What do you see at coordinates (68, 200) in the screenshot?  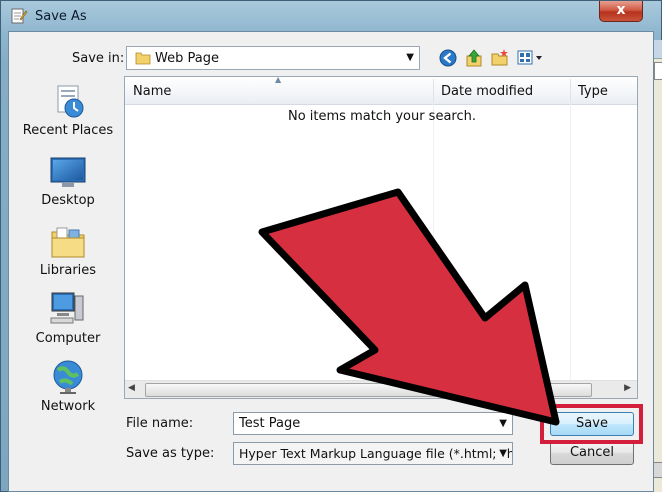 I see `place-label: Desktop` at bounding box center [68, 200].